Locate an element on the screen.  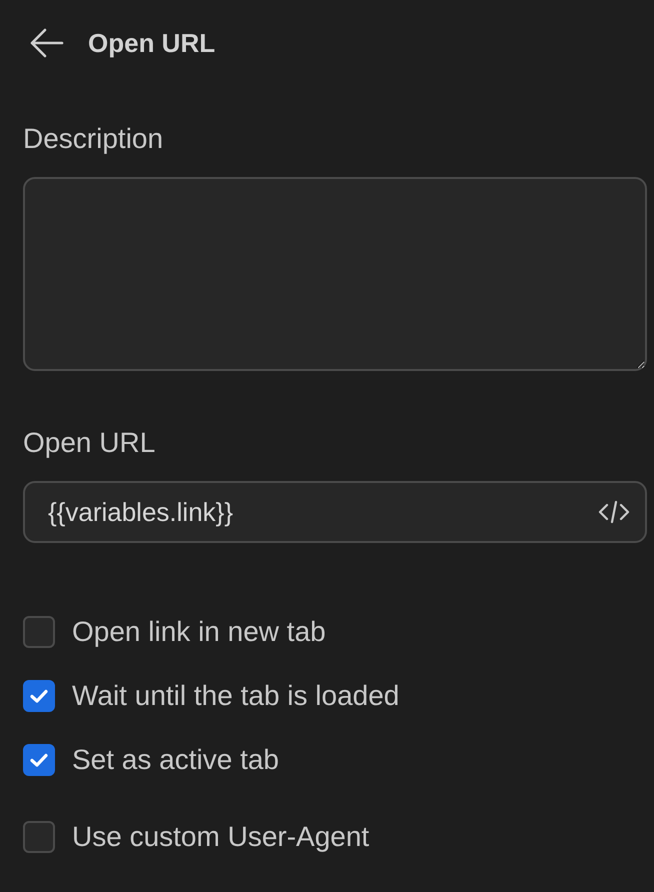
page-title: Open URL is located at coordinates (152, 43).